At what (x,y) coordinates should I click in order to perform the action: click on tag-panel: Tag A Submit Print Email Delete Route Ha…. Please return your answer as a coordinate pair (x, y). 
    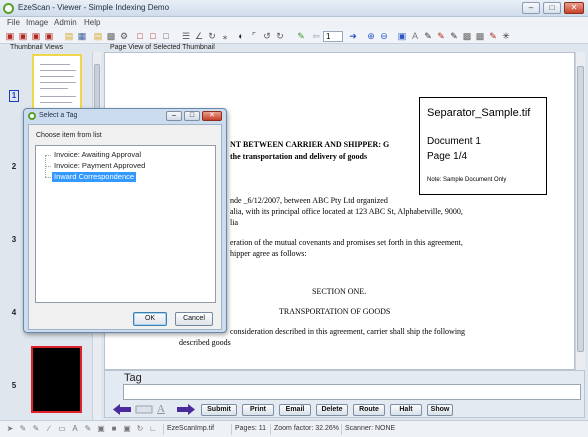
    Looking at the image, I should click on (344, 394).